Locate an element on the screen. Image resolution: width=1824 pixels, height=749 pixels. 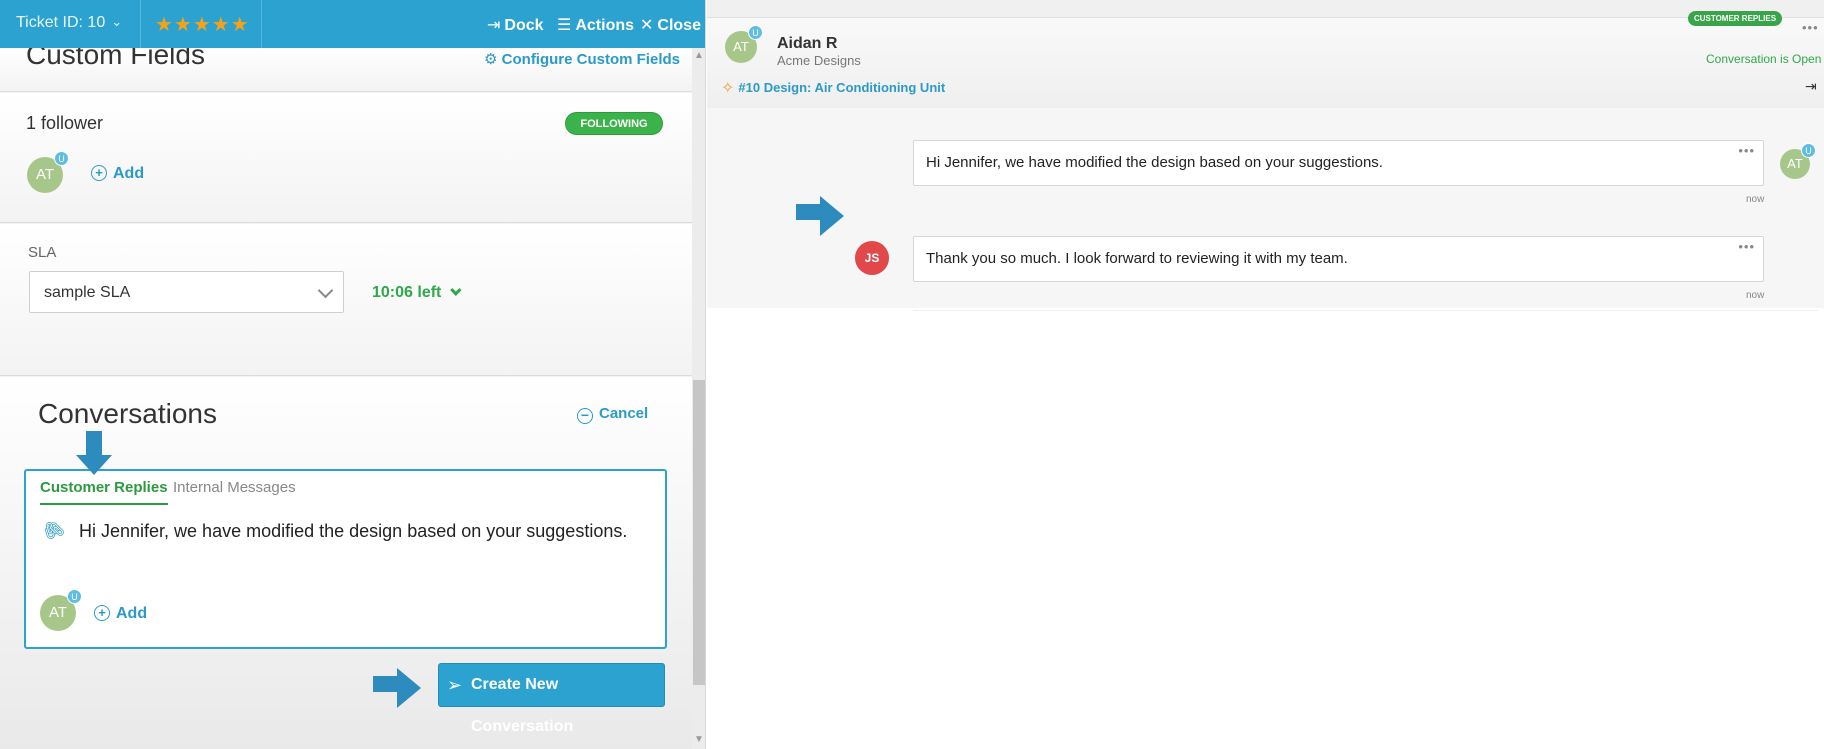
add-follower-button: + Add is located at coordinates (117, 174).